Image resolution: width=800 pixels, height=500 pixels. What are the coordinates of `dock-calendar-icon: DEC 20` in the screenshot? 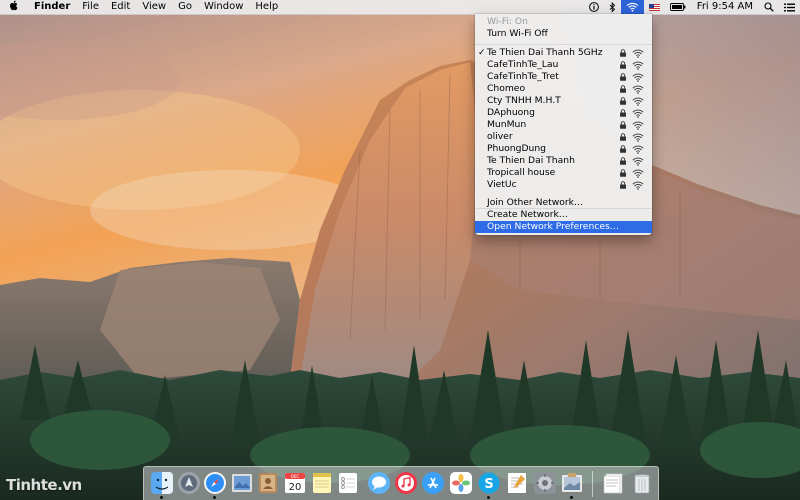 It's located at (295, 483).